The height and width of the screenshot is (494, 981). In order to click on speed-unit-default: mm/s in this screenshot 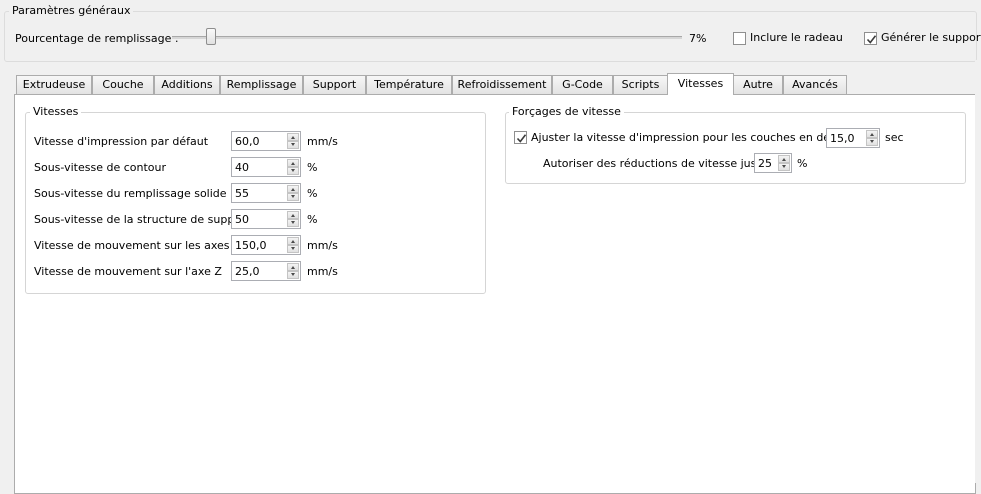, I will do `click(322, 141)`.